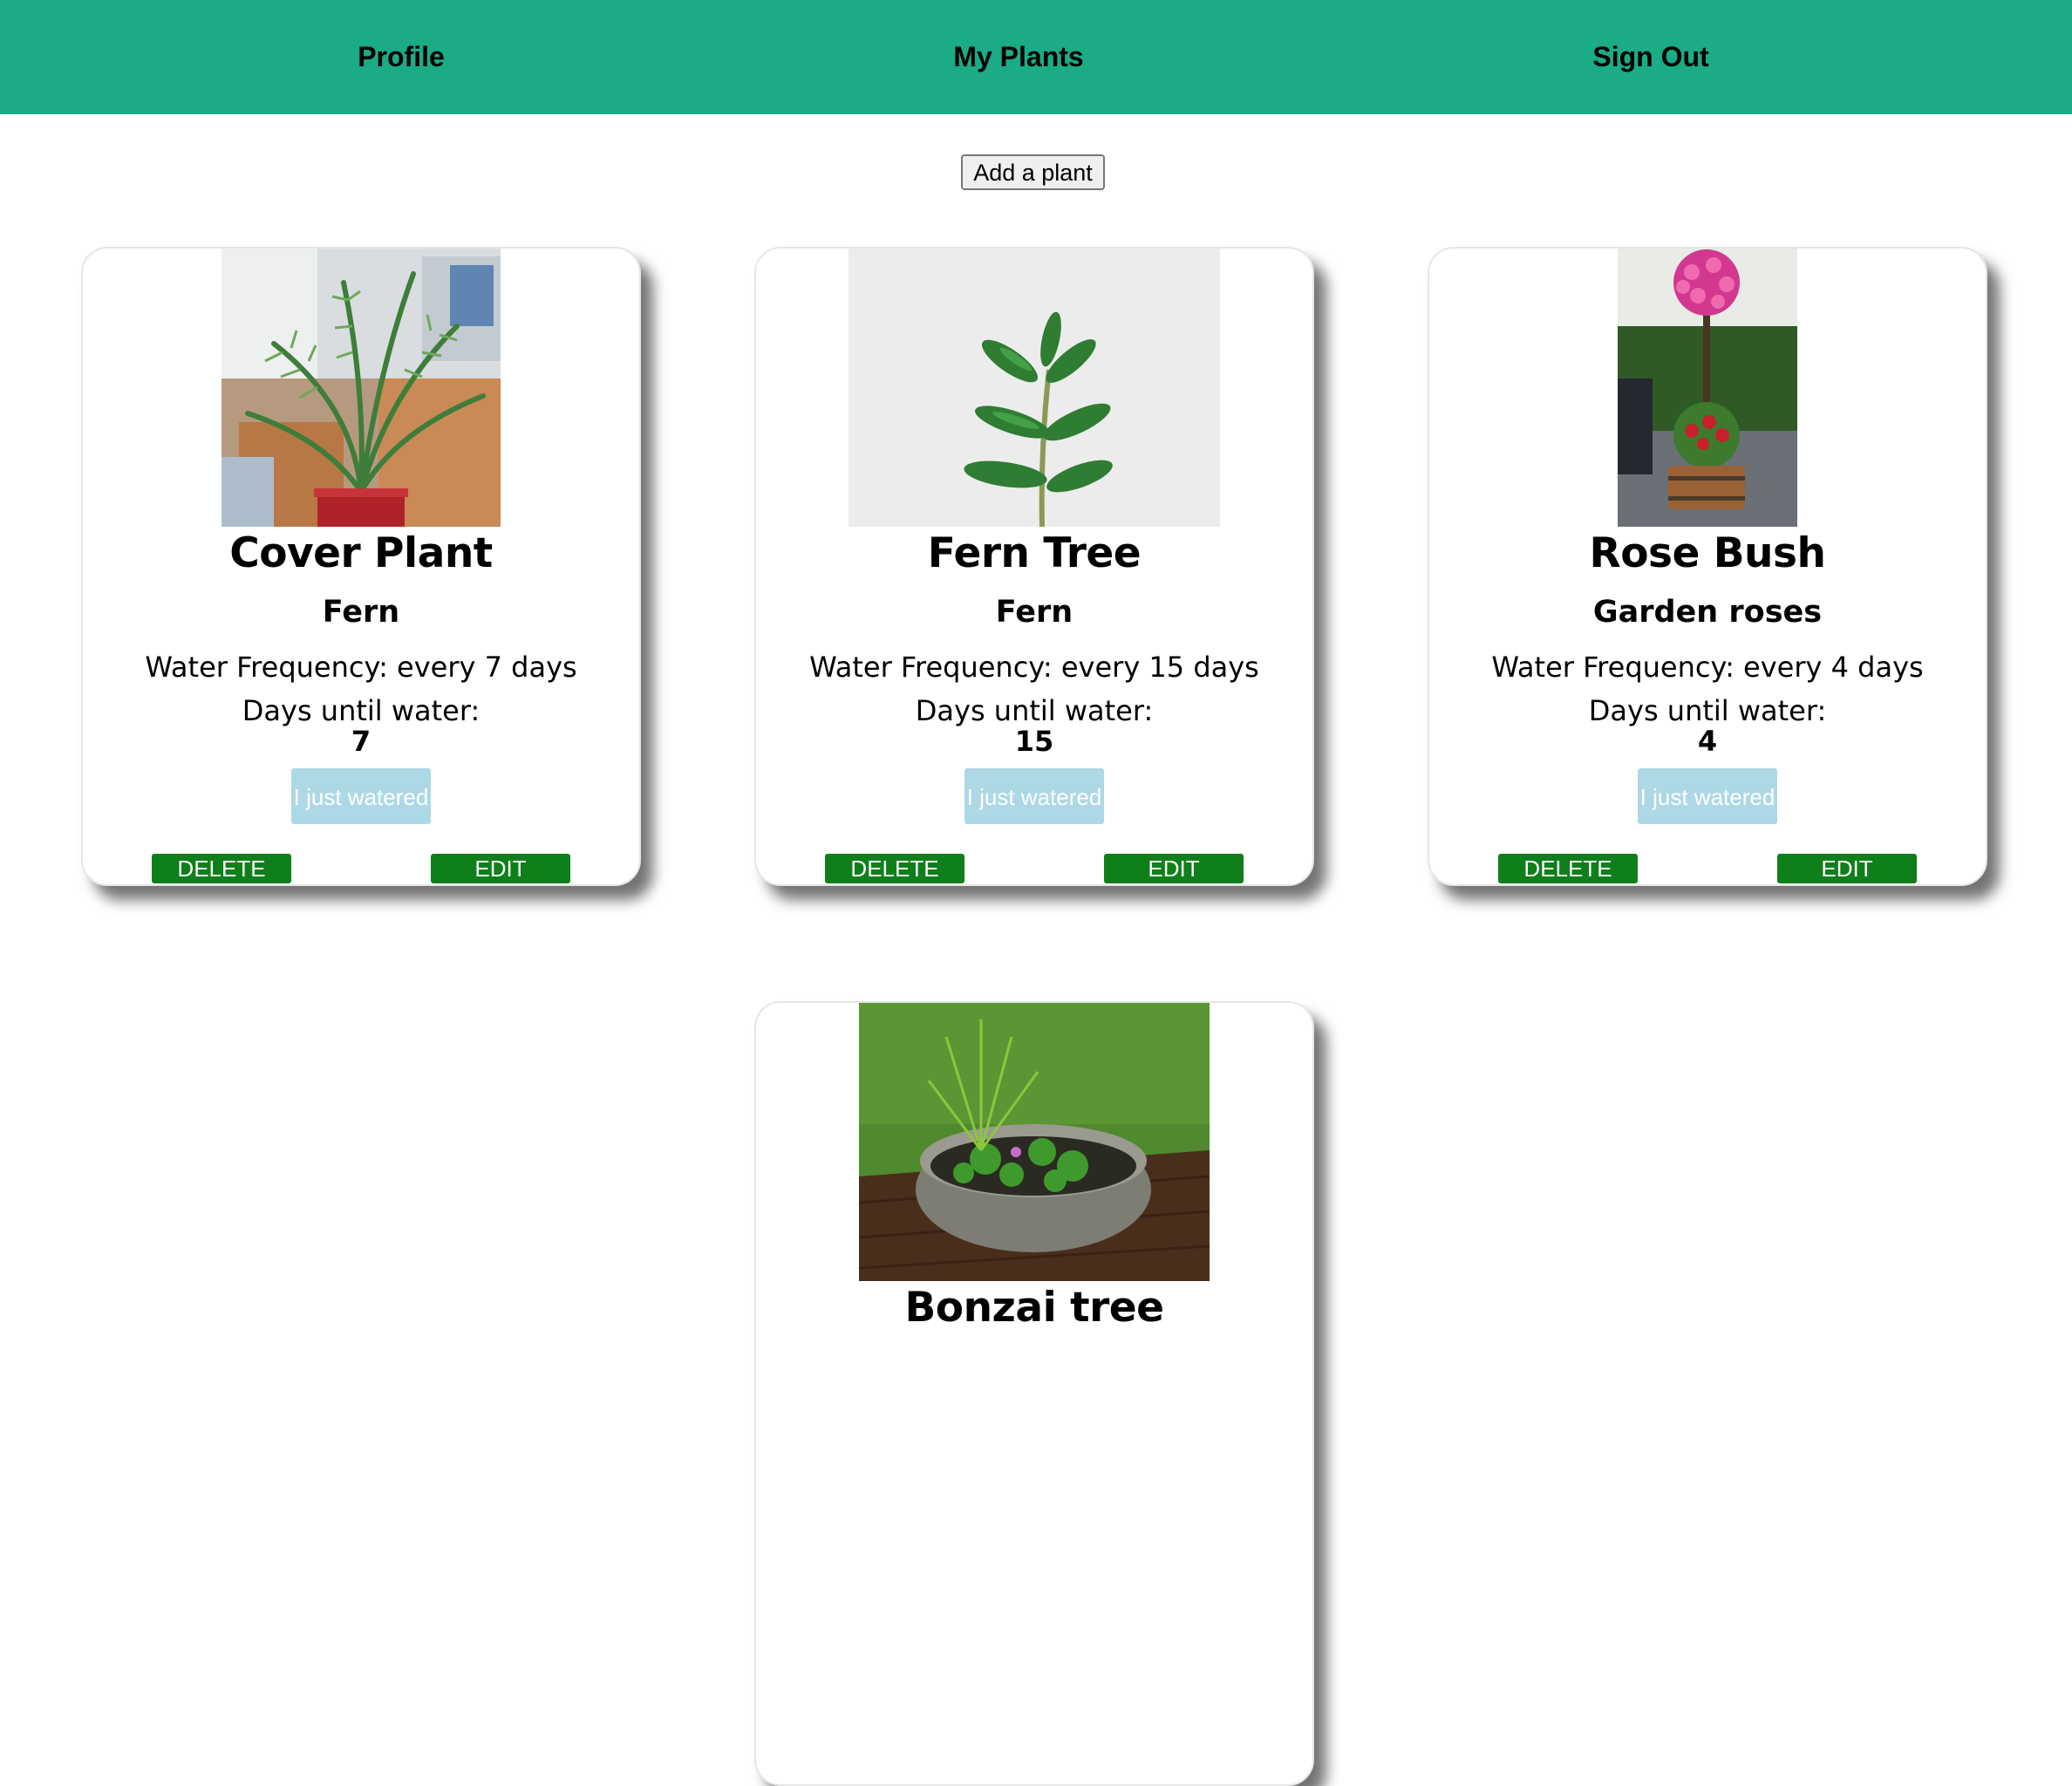  I want to click on plant-name: Rose Bush, so click(1707, 553).